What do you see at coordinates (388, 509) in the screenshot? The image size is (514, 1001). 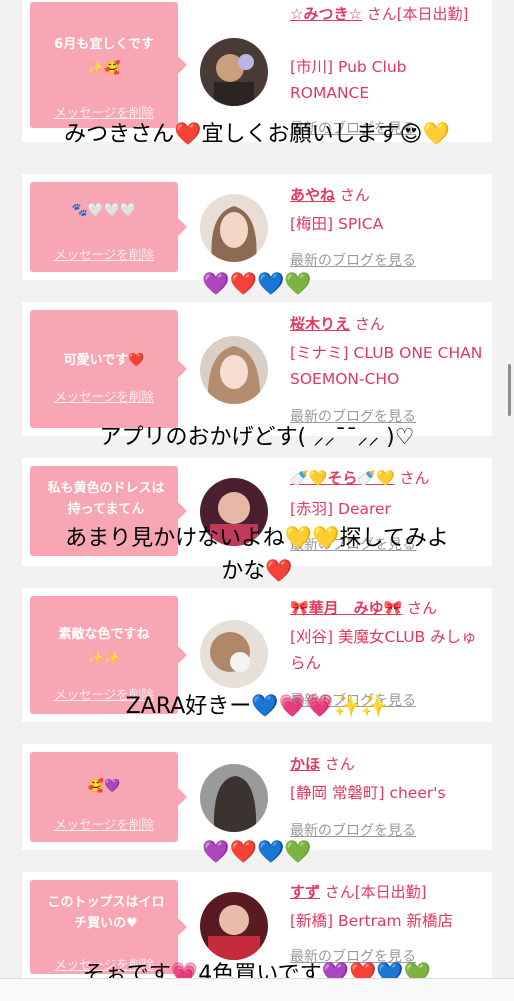 I see `shop-name: [赤羽] Dearer` at bounding box center [388, 509].